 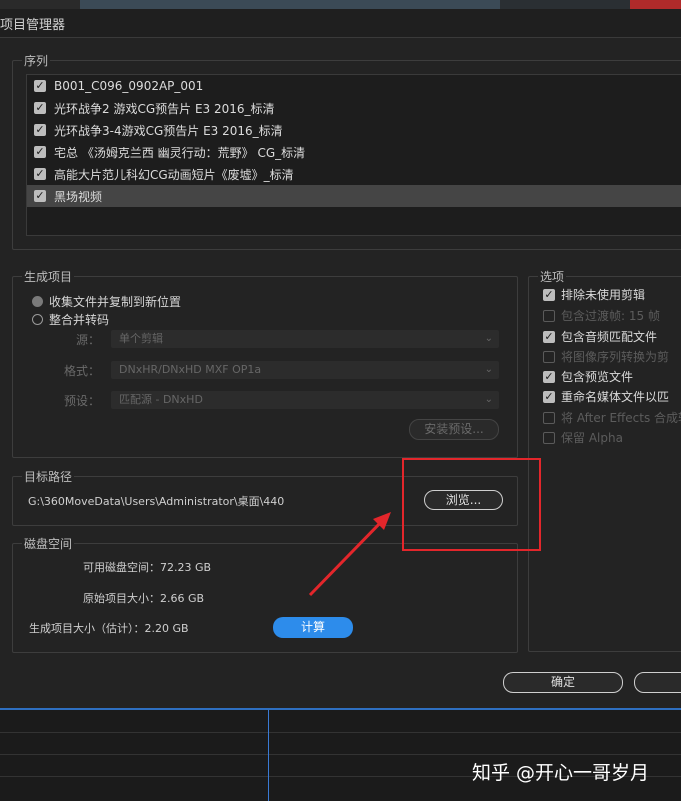 What do you see at coordinates (615, 397) in the screenshot?
I see `option-label: 重命名媒体文件以匹` at bounding box center [615, 397].